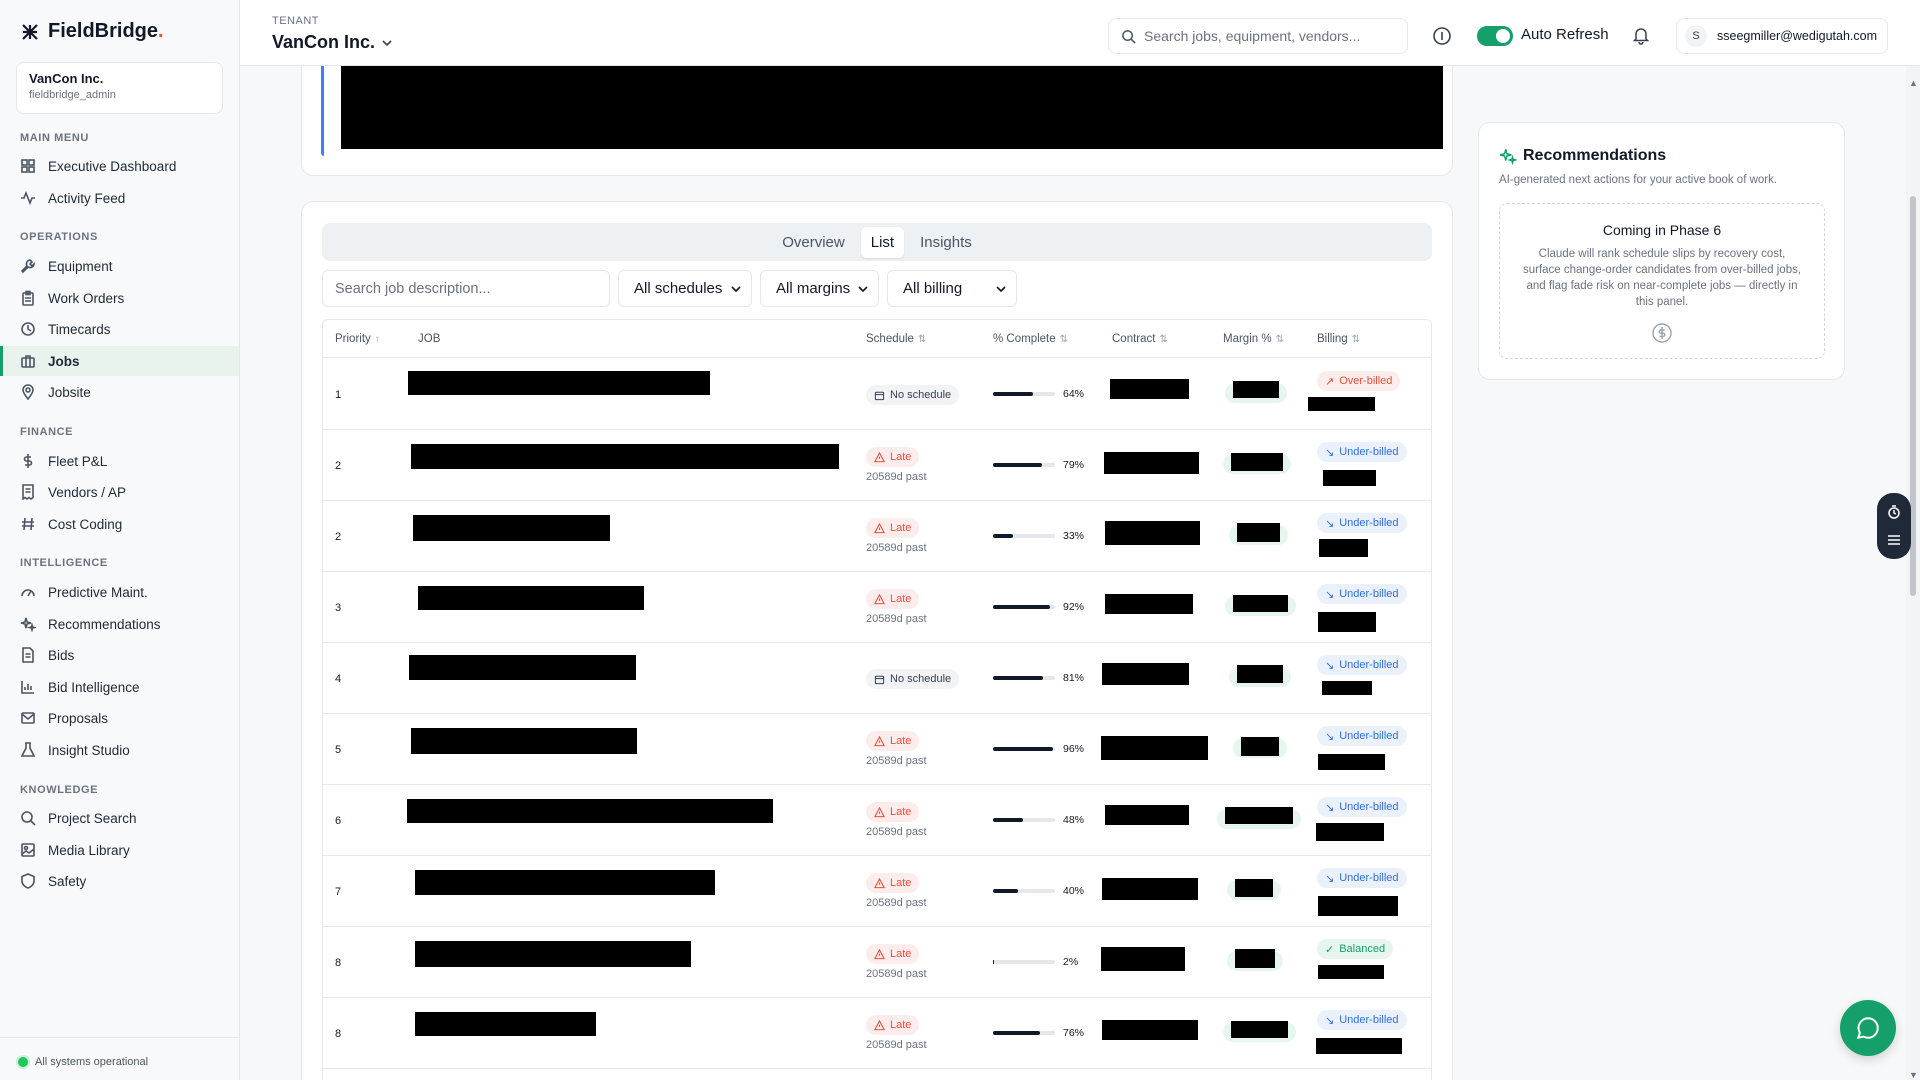 The image size is (1920, 1080). Describe the element at coordinates (1894, 540) in the screenshot. I see `list-icon` at that location.